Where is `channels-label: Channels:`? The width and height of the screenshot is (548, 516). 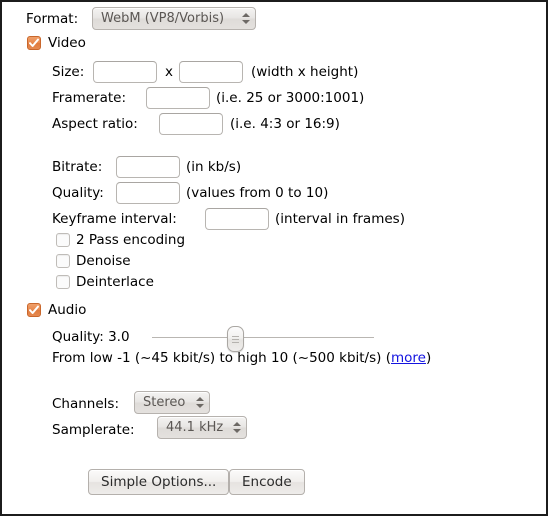
channels-label: Channels: is located at coordinates (86, 404).